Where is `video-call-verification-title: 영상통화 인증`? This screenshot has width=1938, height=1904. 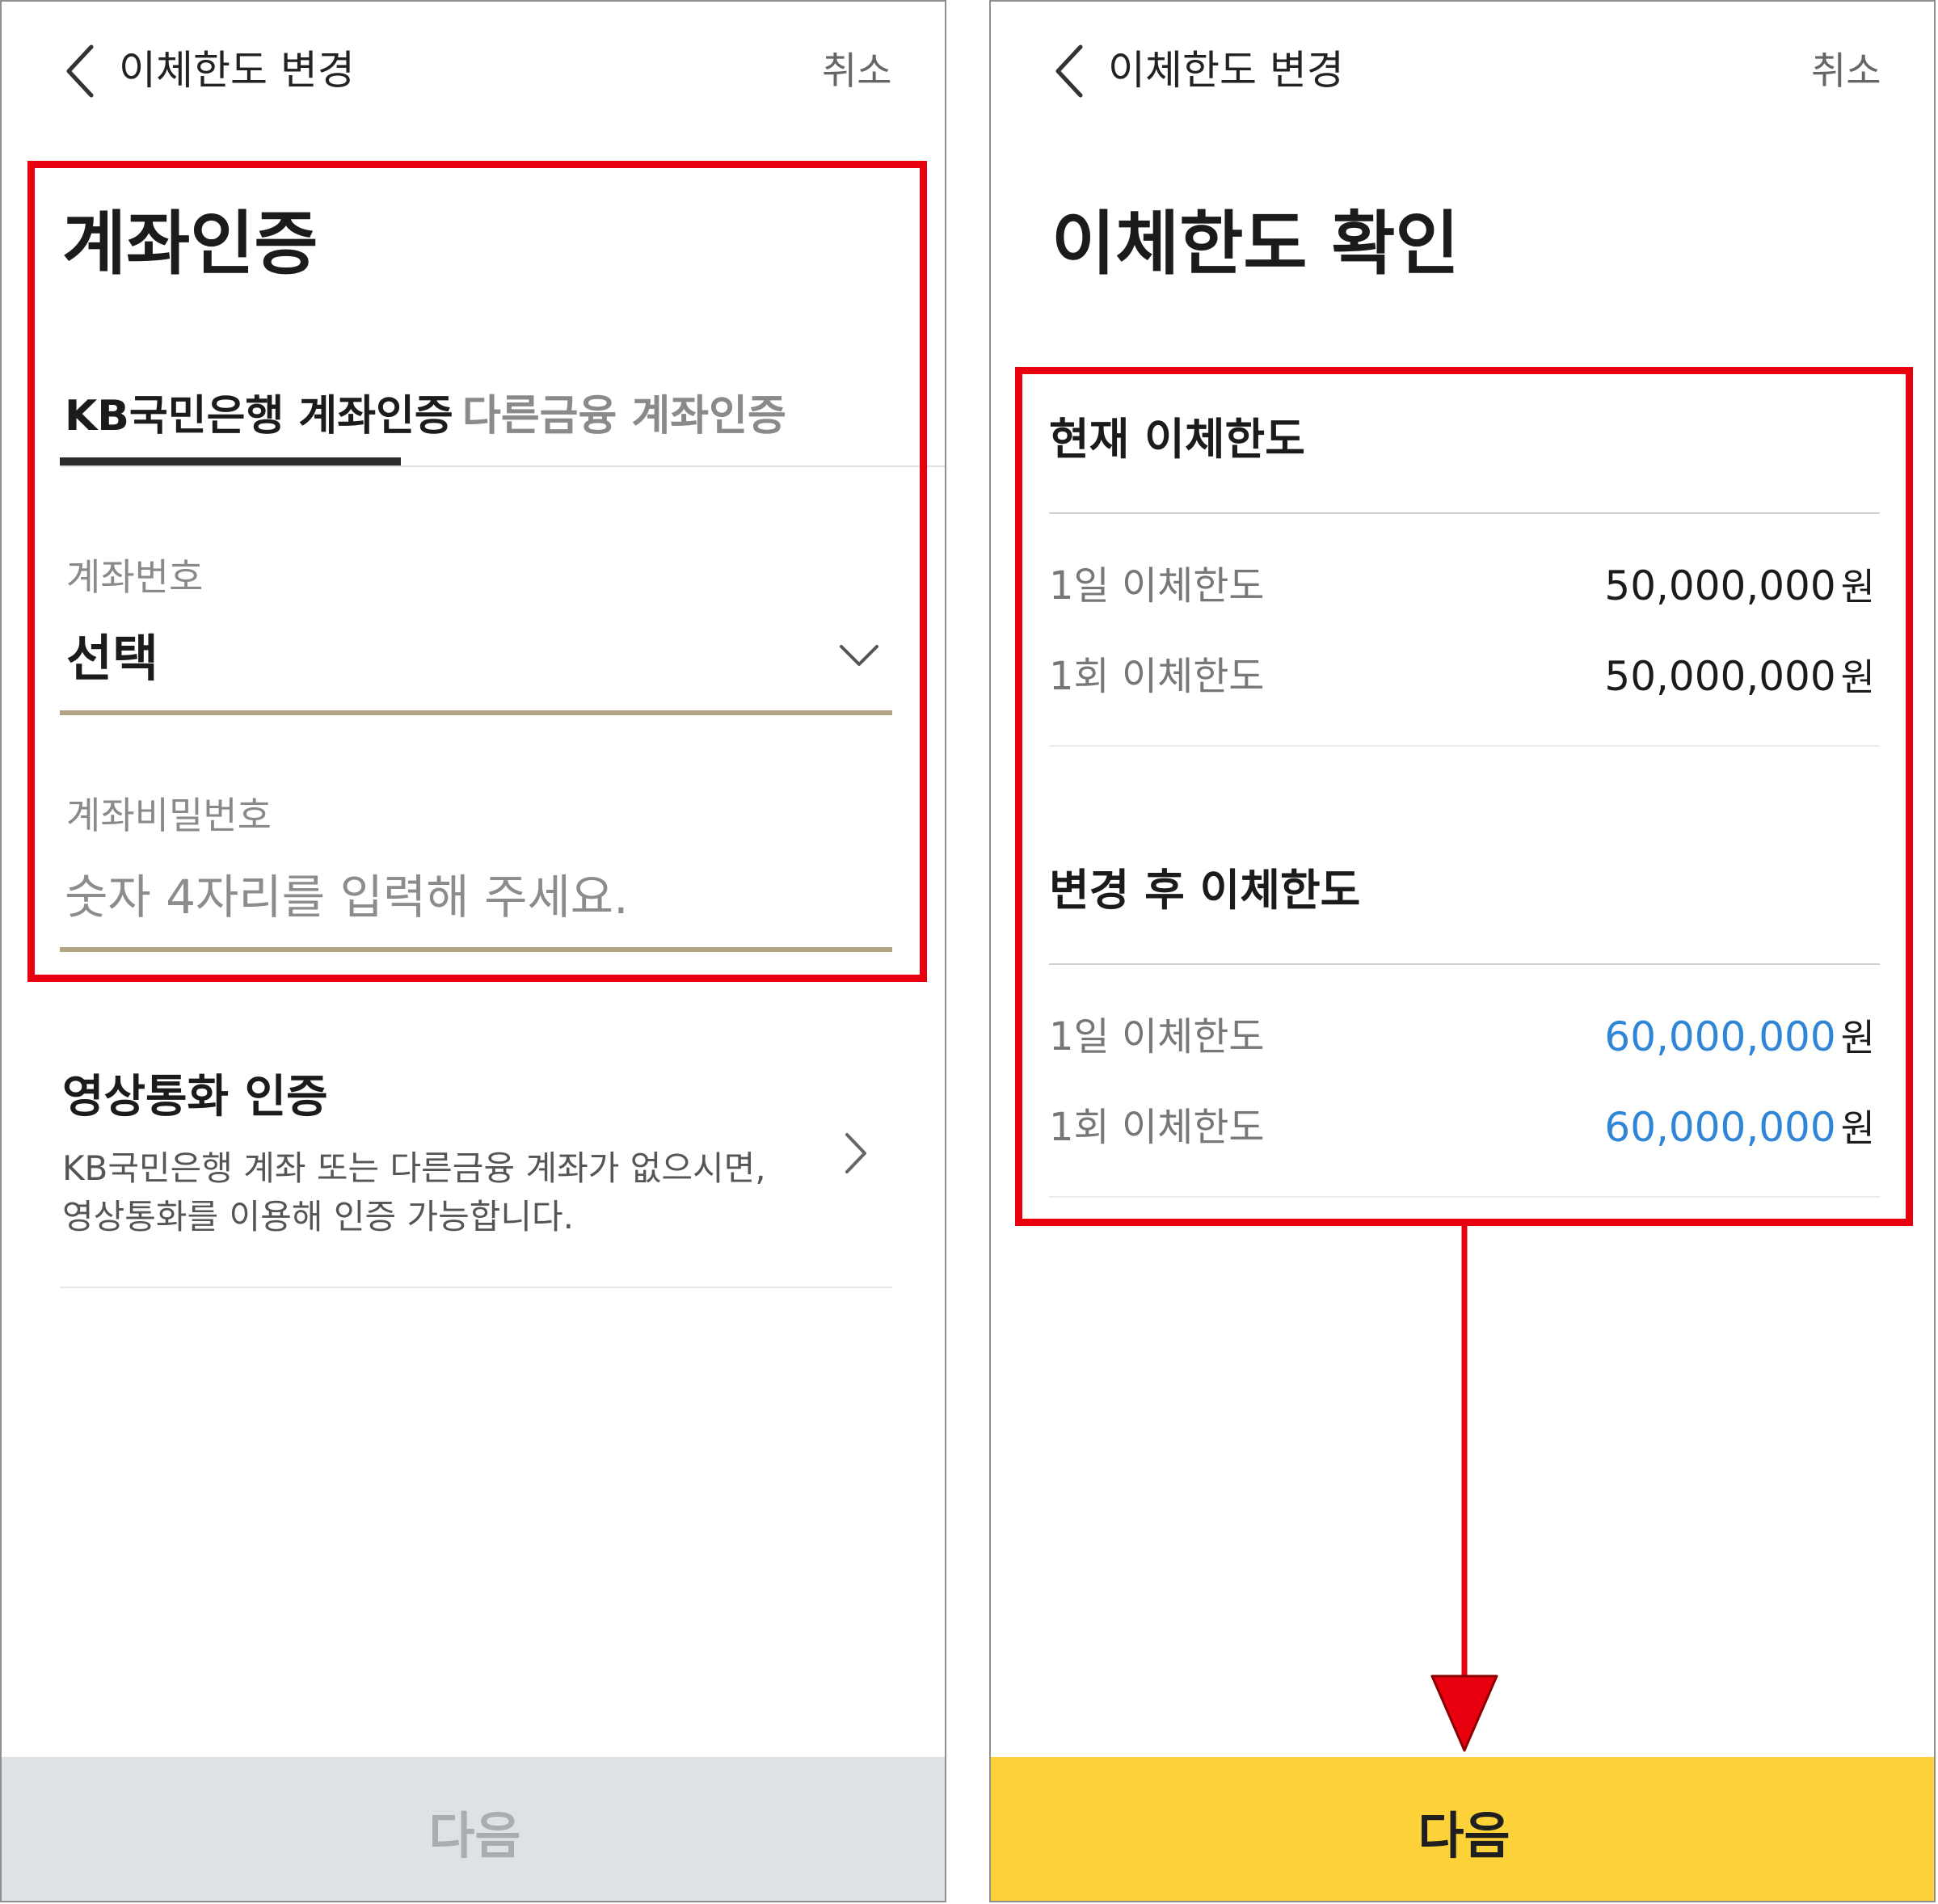
video-call-verification-title: 영상통화 인증 is located at coordinates (195, 1097).